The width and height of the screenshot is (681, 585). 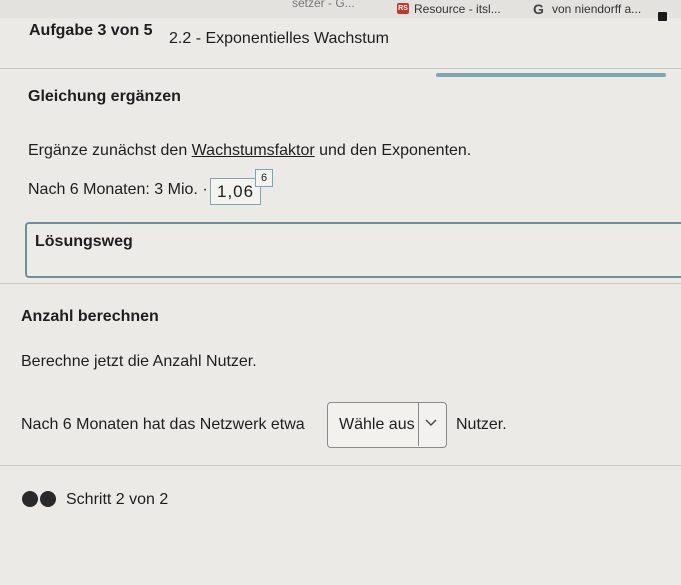 I want to click on task-counter: Aufgabe 3 von 5, so click(x=91, y=30).